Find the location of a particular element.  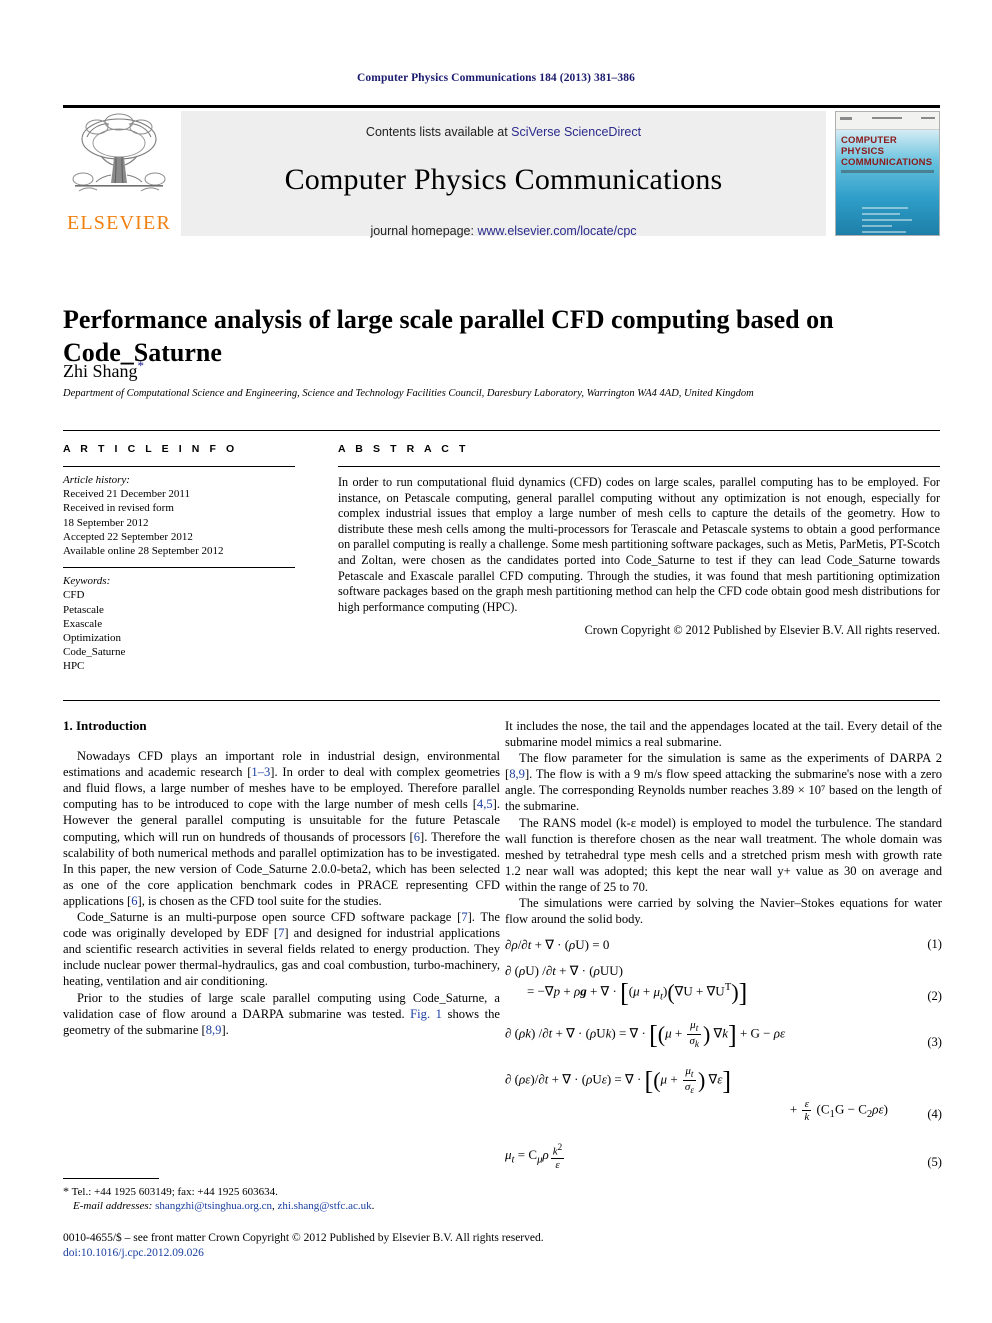

email-terminator: . is located at coordinates (373, 1206).